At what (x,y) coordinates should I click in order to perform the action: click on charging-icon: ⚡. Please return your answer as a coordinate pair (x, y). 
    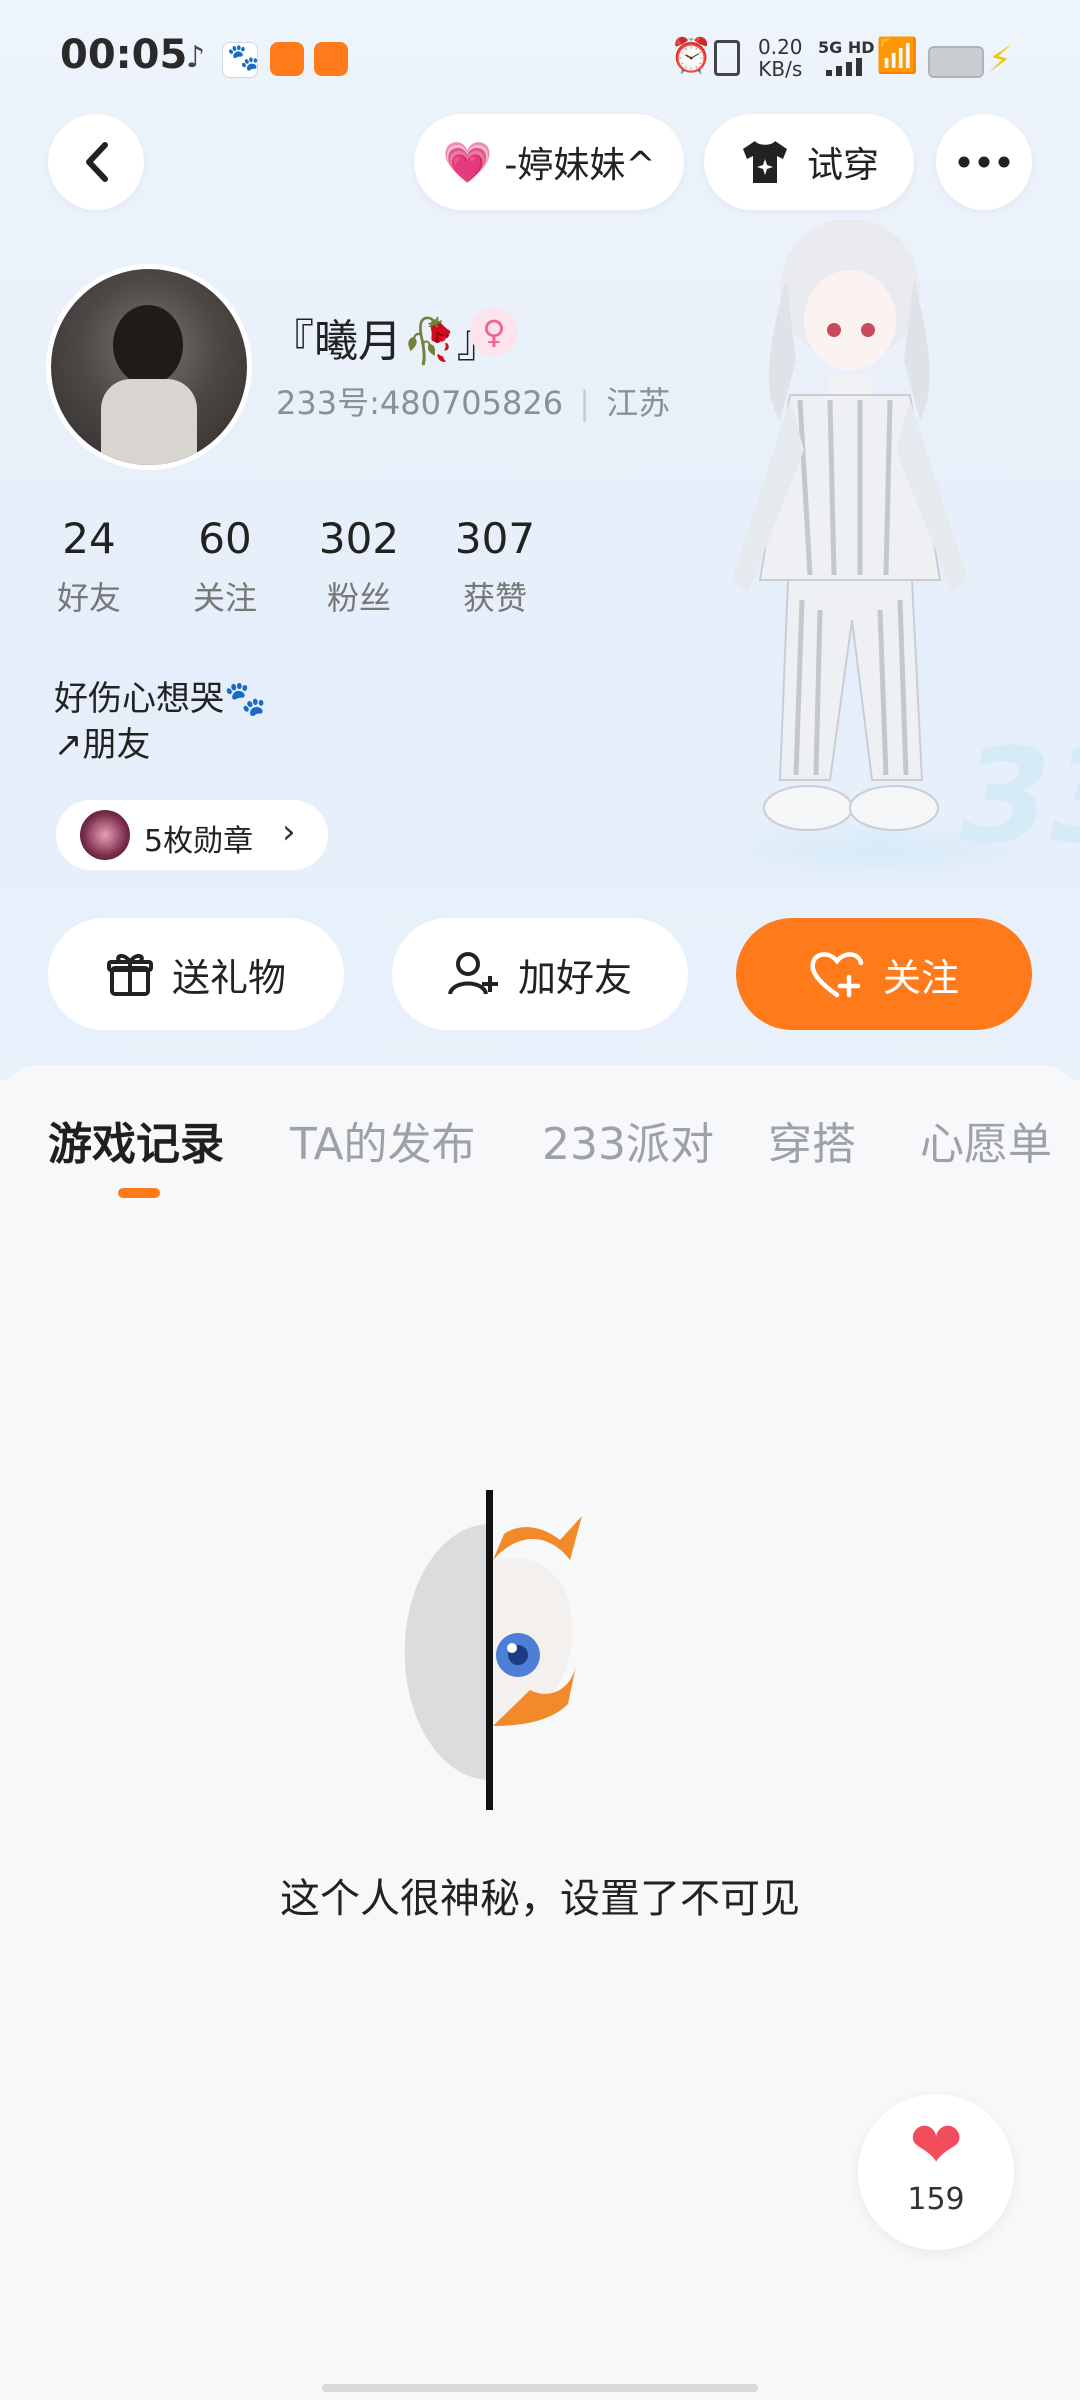
    Looking at the image, I should click on (1000, 60).